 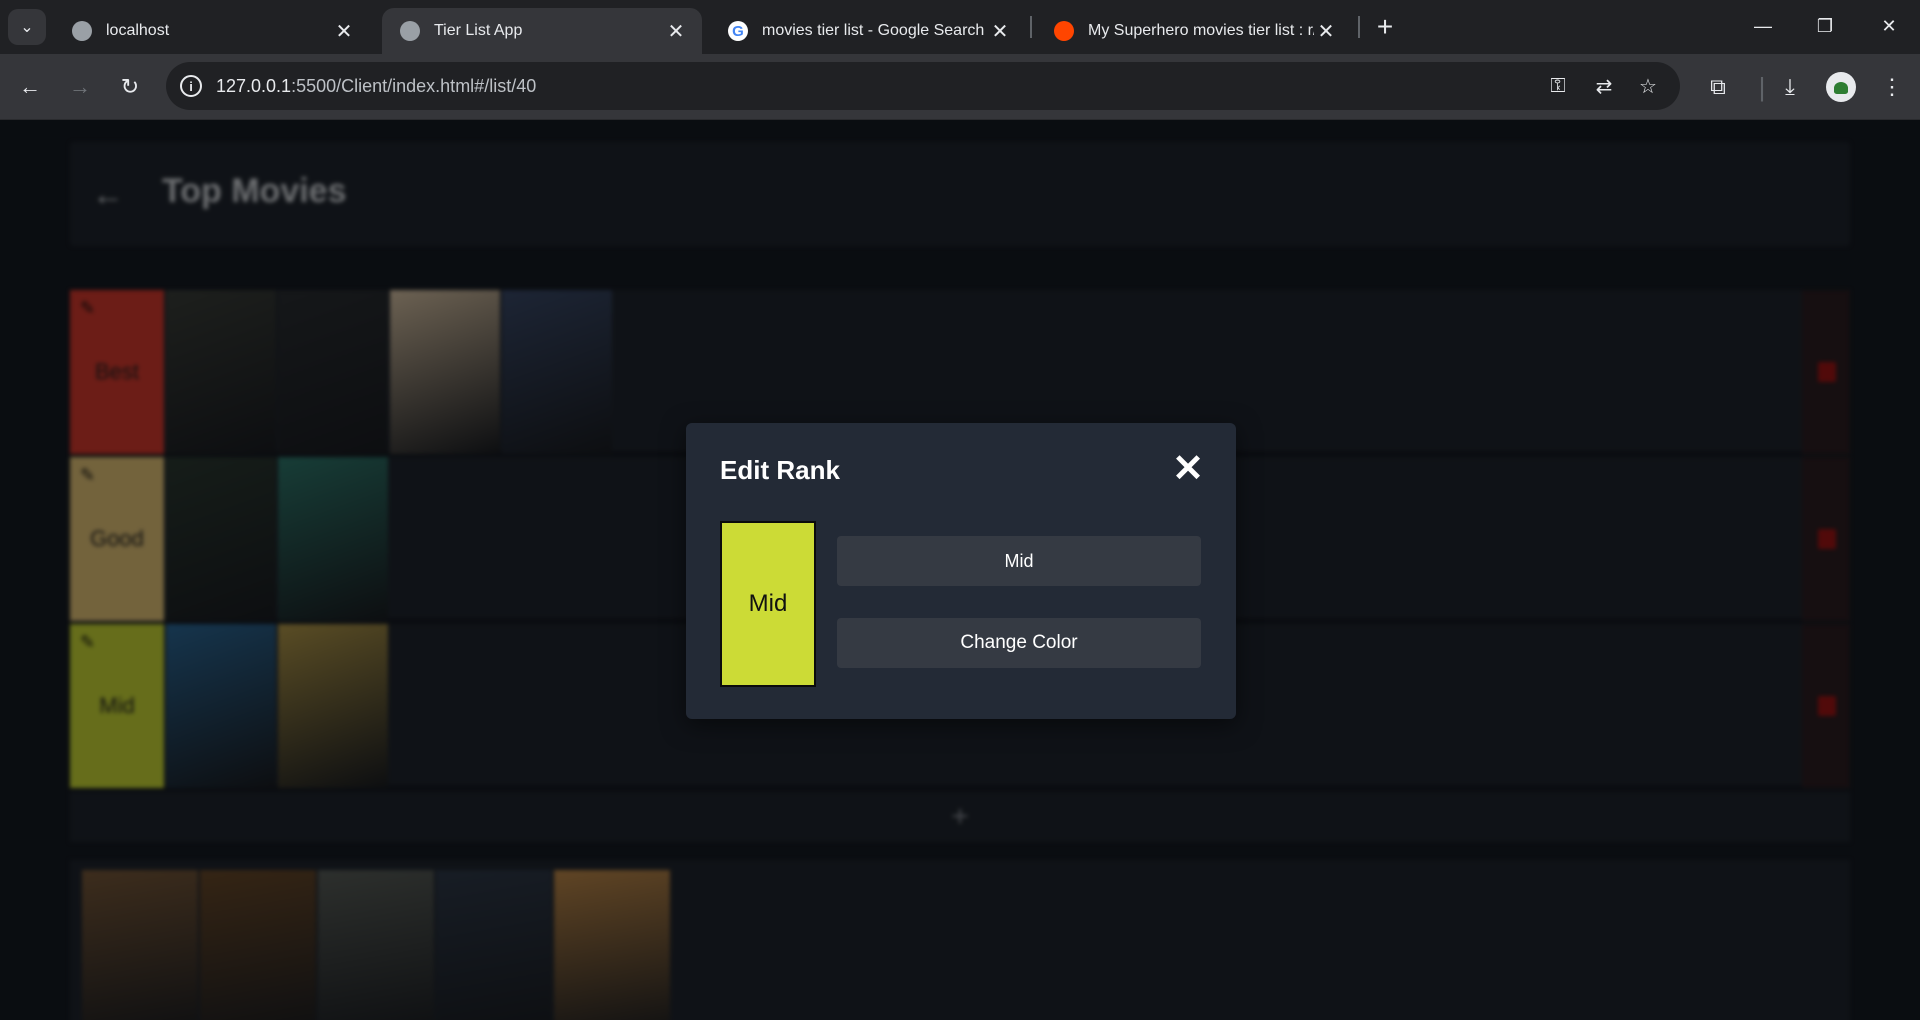 What do you see at coordinates (254, 86) in the screenshot?
I see `url-host: 127.0.0.1` at bounding box center [254, 86].